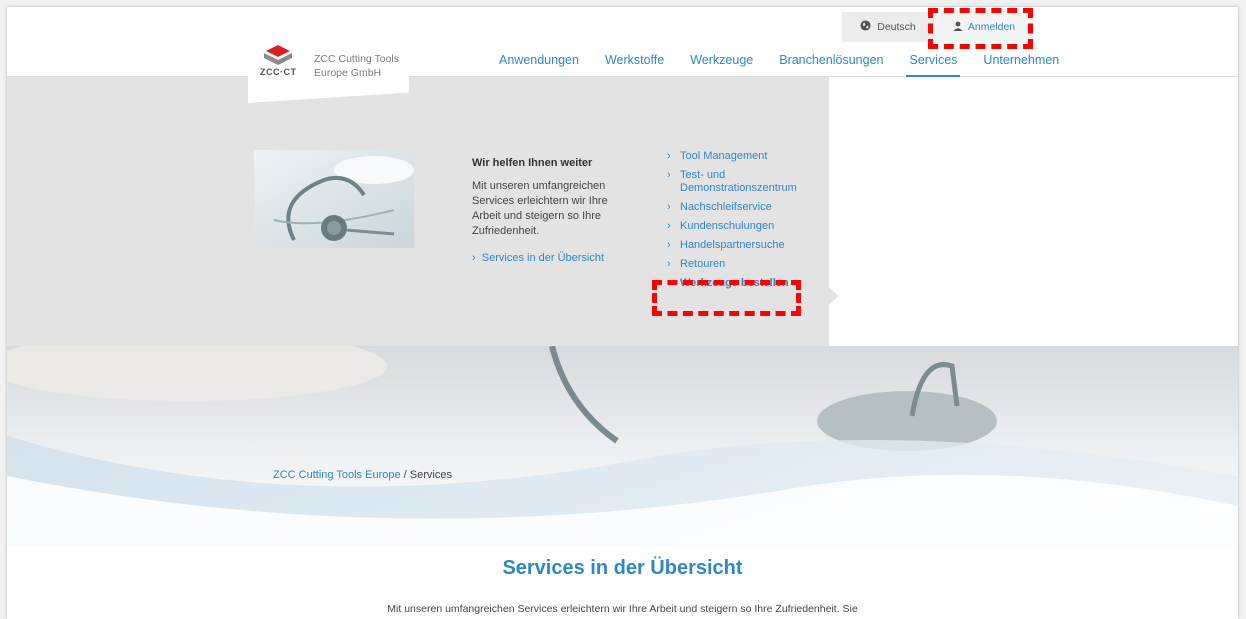 This screenshot has height=619, width=1246. I want to click on language-selector: Deutsch, so click(888, 27).